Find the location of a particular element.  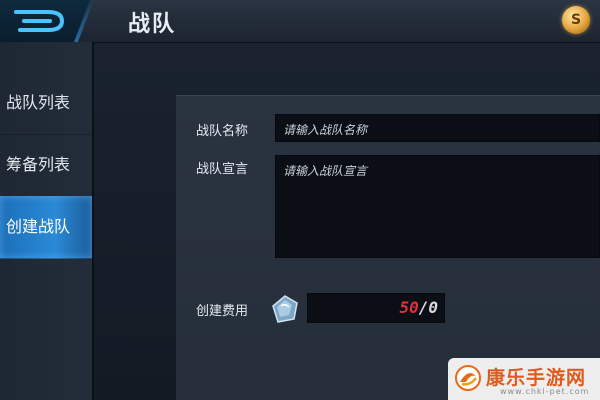

sidebar: 战队列表 筹备列表 创建战队 is located at coordinates (47, 221).